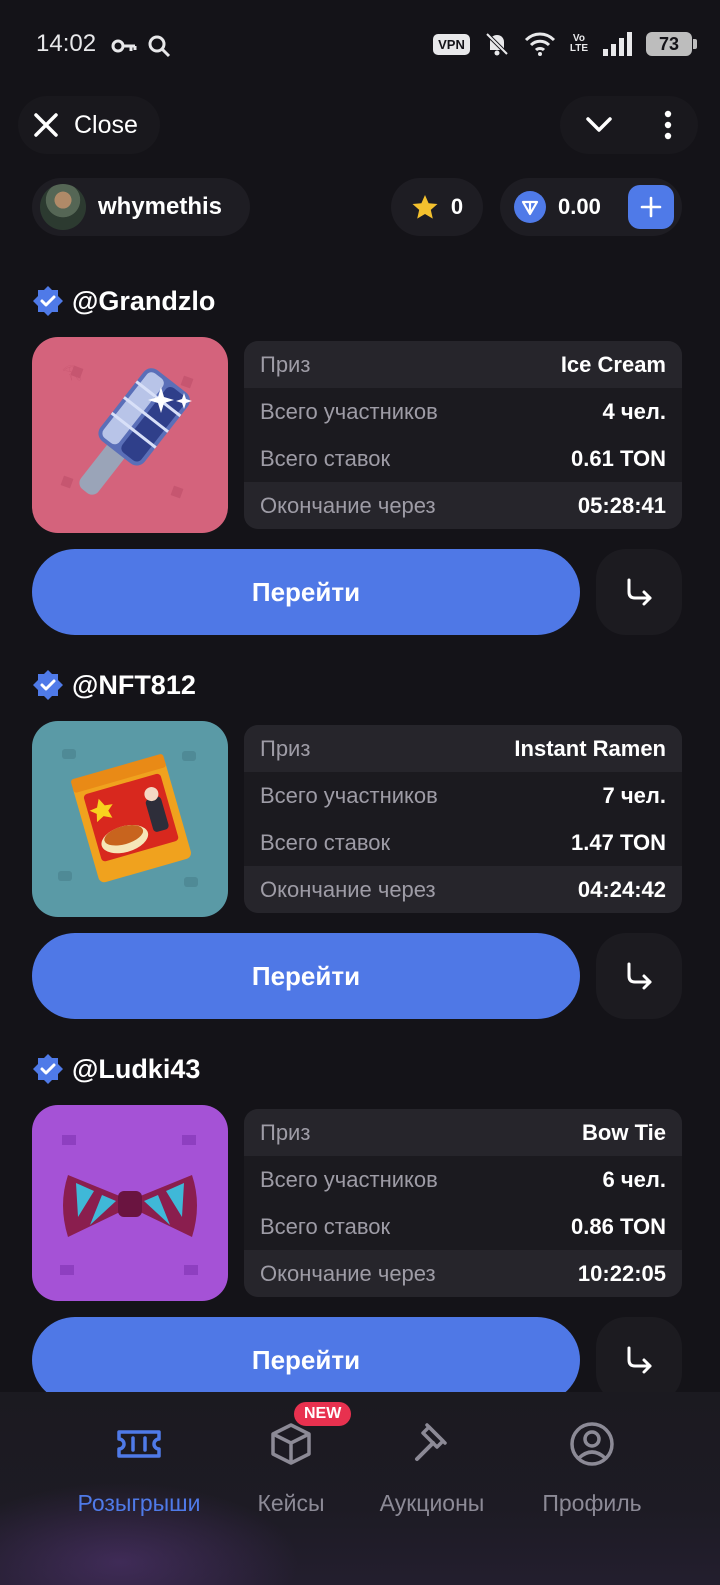 The height and width of the screenshot is (1585, 720). I want to click on prize-value: Bow Tie, so click(624, 1132).